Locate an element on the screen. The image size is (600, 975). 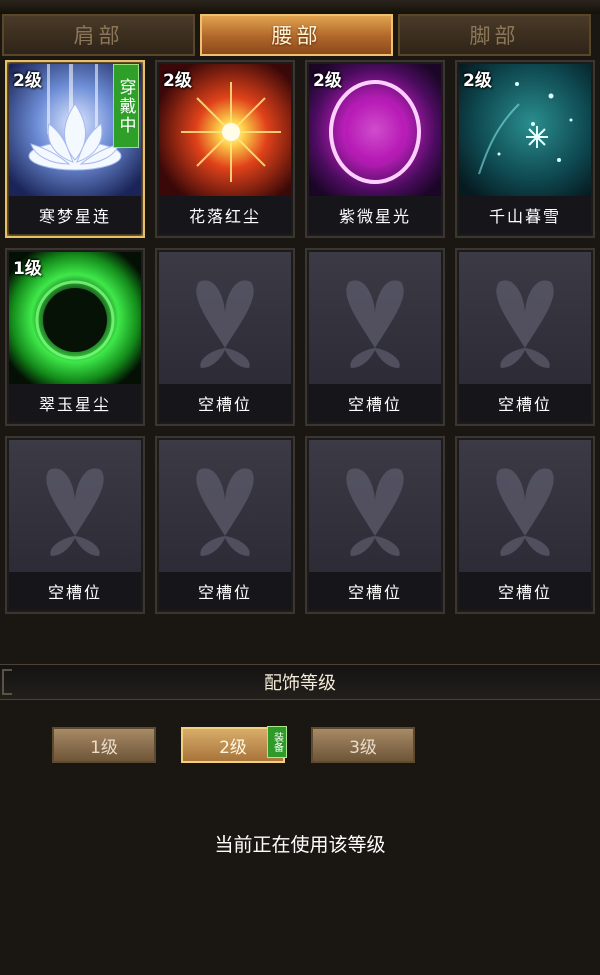
section-header: 配饰等级 is located at coordinates (300, 682).